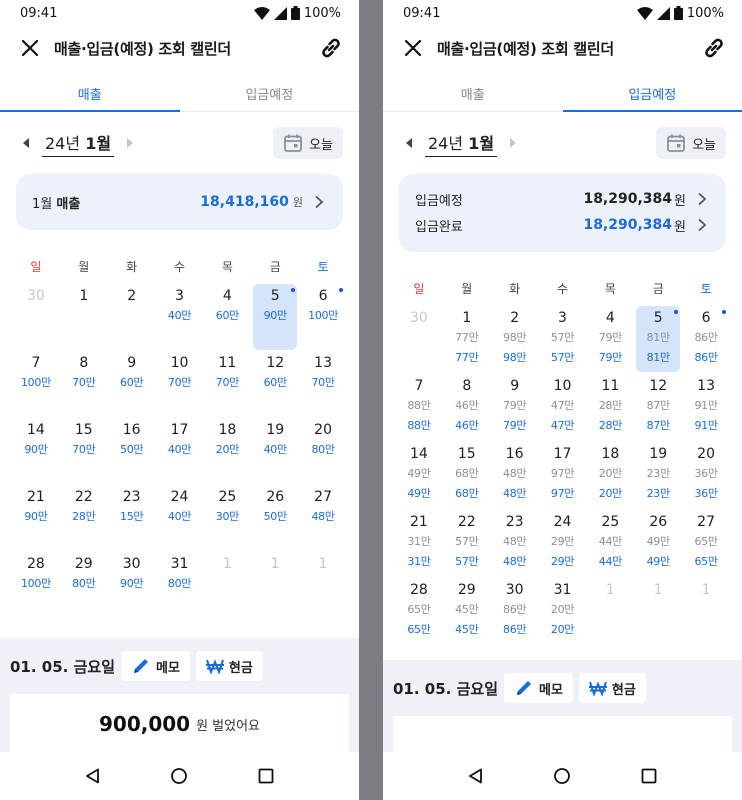 This screenshot has width=742, height=800. I want to click on calendar-day: 10 70만, so click(180, 384).